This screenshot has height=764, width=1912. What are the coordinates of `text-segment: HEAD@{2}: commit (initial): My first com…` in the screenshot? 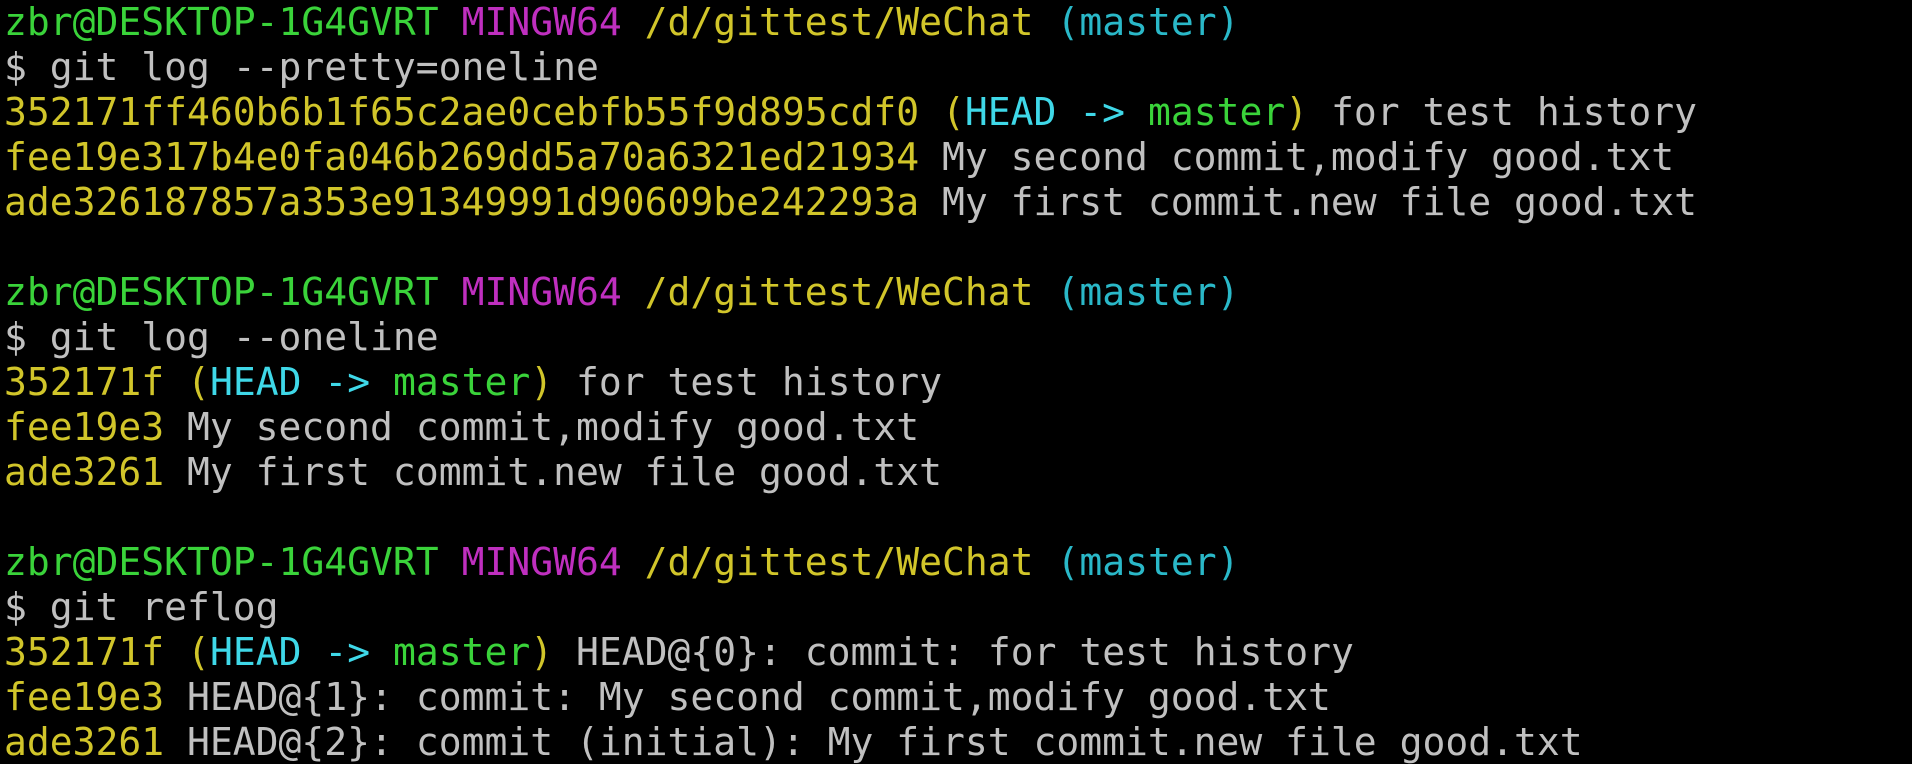 It's located at (873, 742).